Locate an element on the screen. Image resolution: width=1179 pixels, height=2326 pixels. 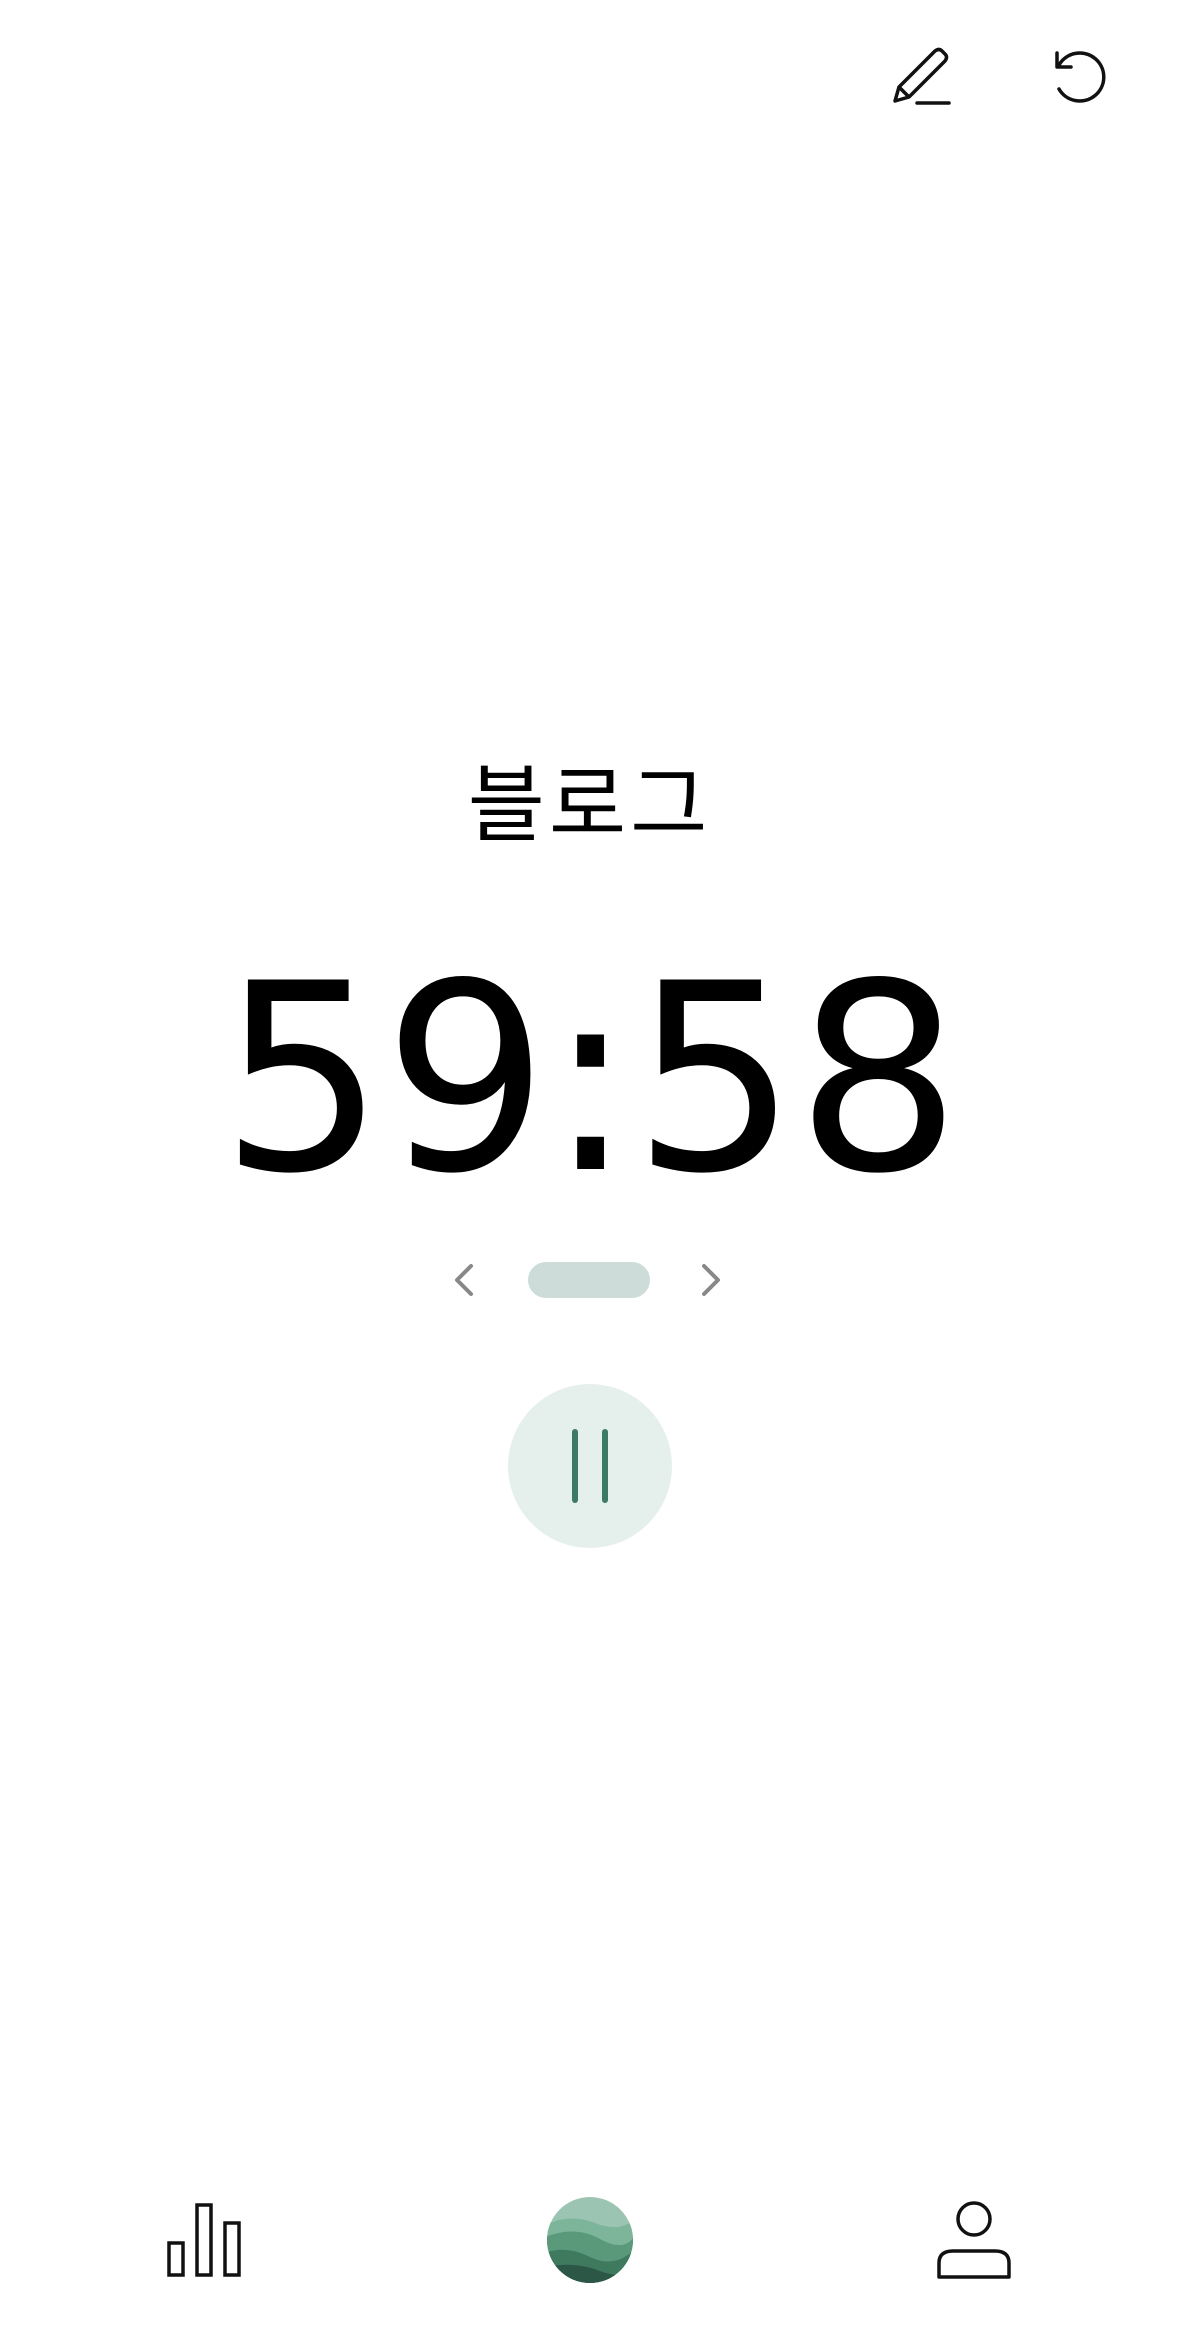
nav-statistics is located at coordinates (204, 2240).